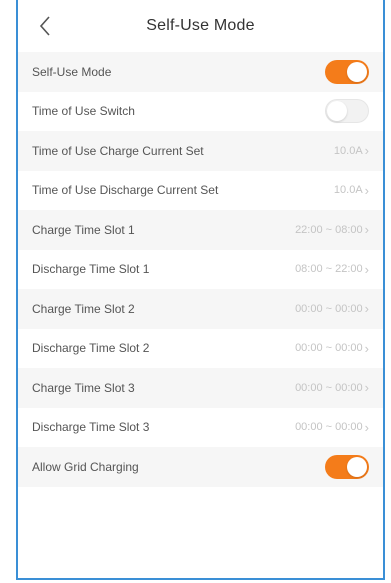  What do you see at coordinates (91, 348) in the screenshot?
I see `row-label: Discharge Time Slot 2` at bounding box center [91, 348].